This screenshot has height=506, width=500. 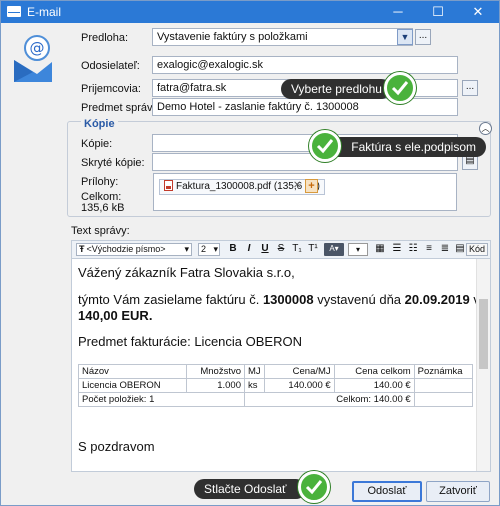 What do you see at coordinates (82, 249) in the screenshot?
I see `font-icon: Ŧ` at bounding box center [82, 249].